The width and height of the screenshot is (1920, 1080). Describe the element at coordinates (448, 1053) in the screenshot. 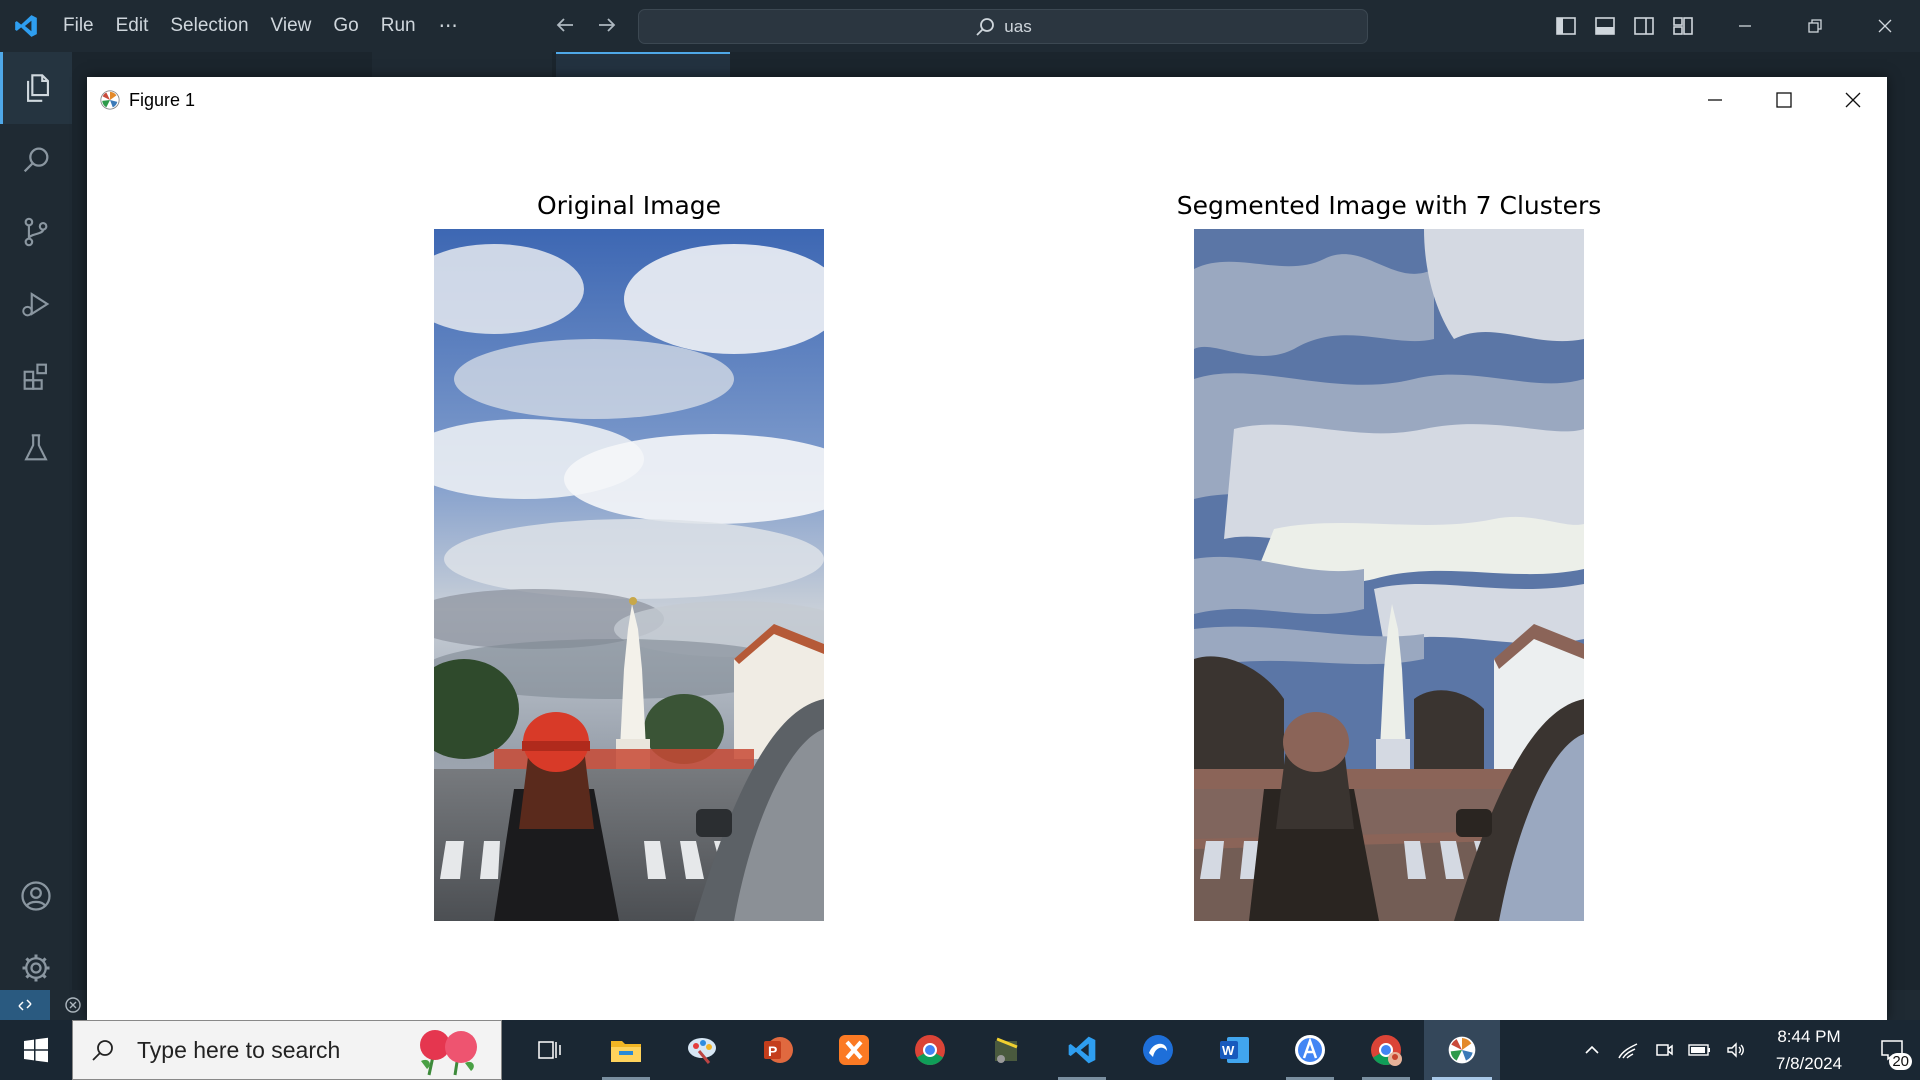

I see `roses-decoration-icon` at that location.